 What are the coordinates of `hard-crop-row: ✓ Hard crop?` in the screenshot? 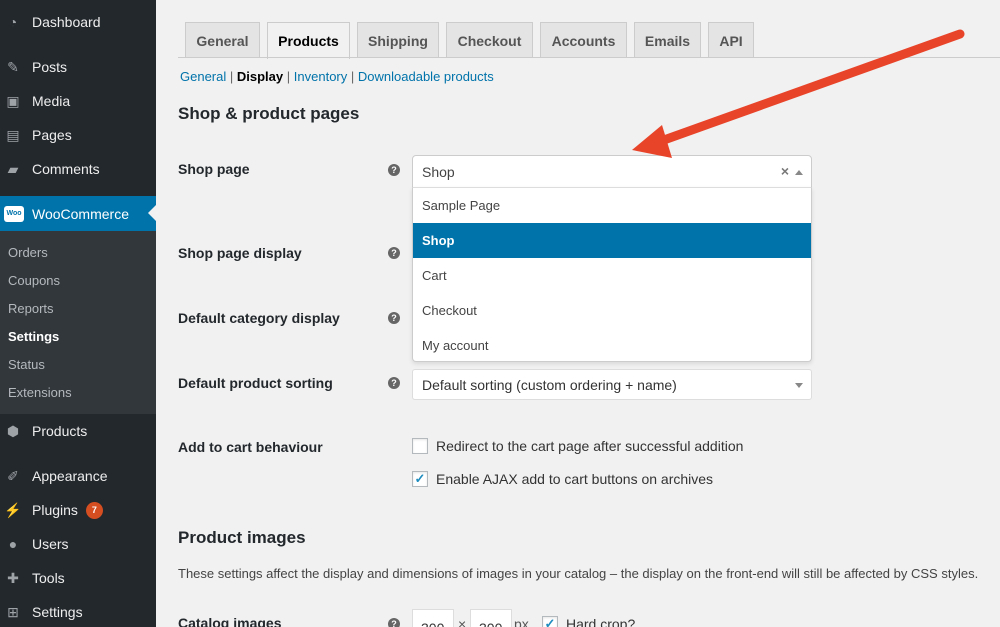 It's located at (588, 621).